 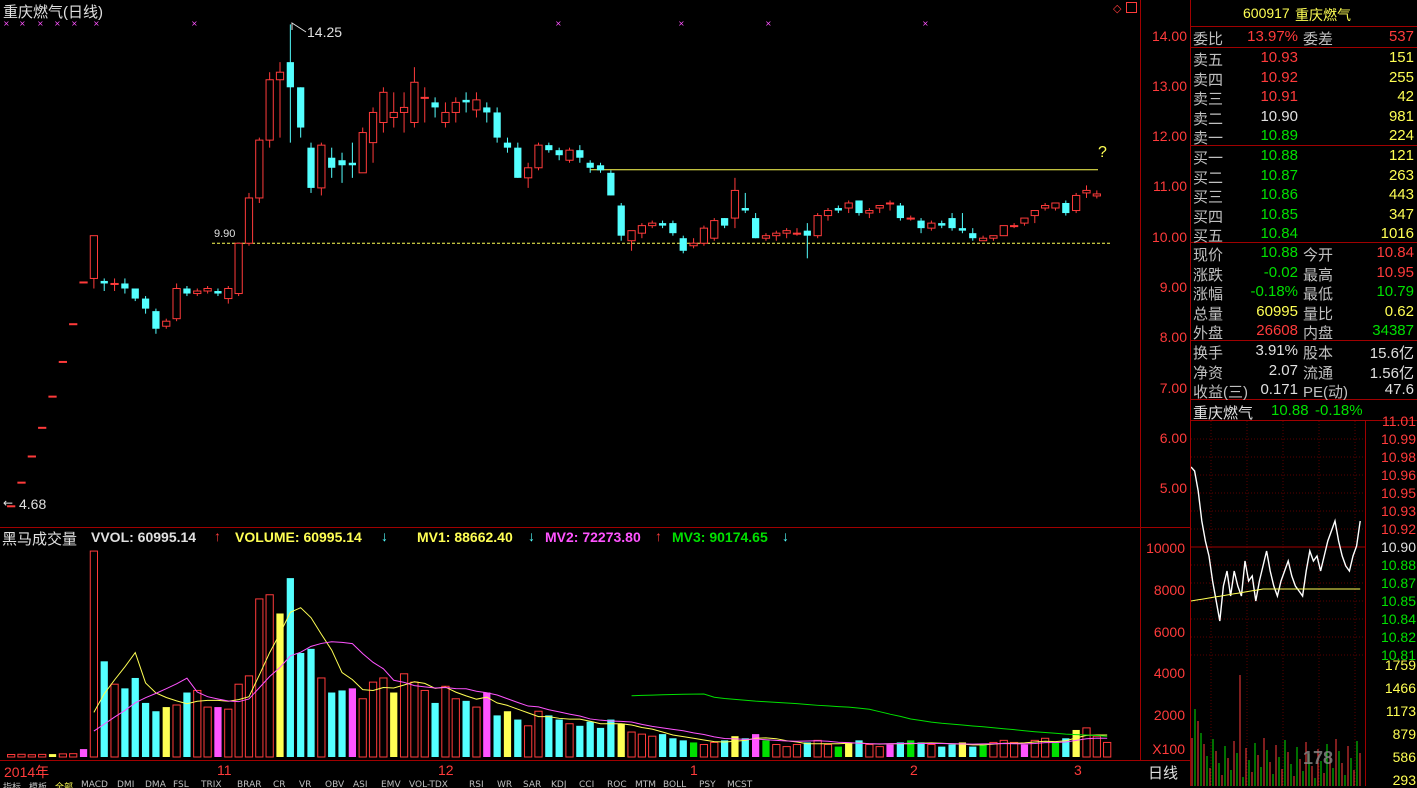 I want to click on intraday-chart, so click(x=1278, y=603).